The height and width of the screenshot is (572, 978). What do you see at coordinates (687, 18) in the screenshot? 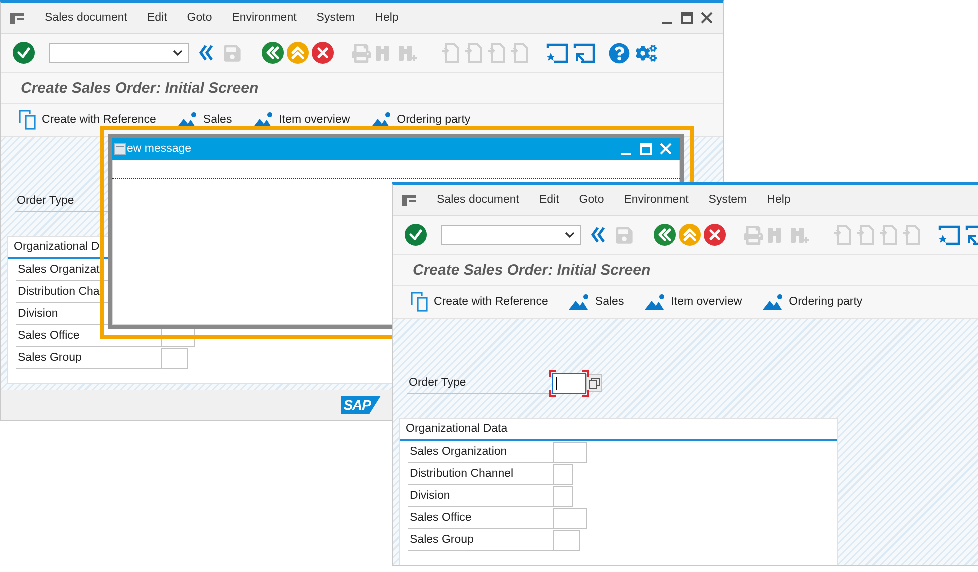
I see `maximize-icon` at bounding box center [687, 18].